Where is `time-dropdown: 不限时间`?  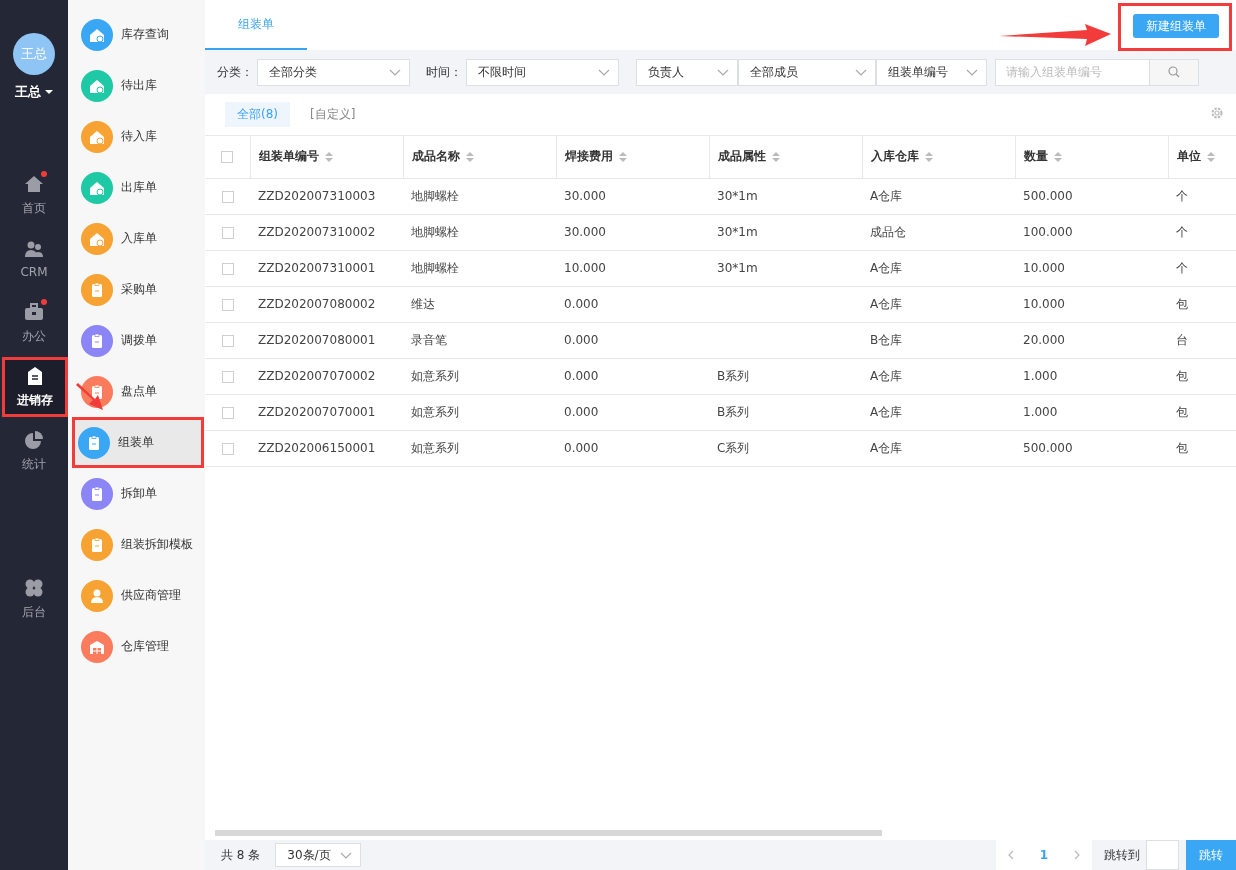
time-dropdown: 不限时间 is located at coordinates (542, 72).